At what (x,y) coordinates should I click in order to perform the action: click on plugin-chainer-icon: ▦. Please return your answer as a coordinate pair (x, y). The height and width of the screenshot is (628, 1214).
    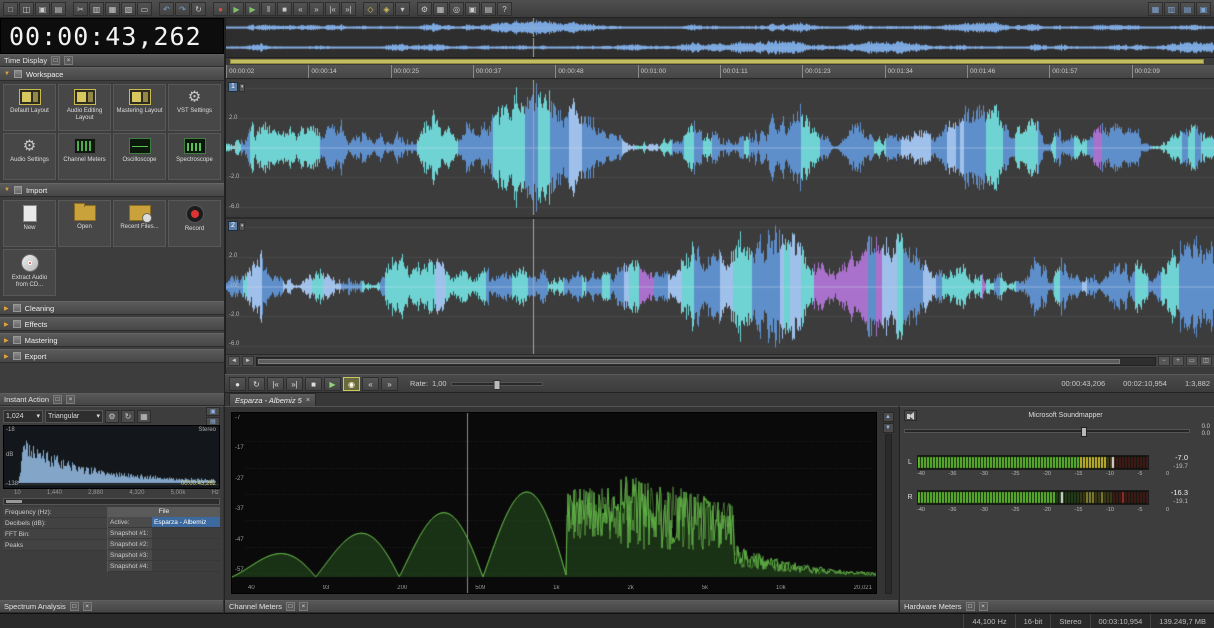
    Looking at the image, I should click on (440, 8).